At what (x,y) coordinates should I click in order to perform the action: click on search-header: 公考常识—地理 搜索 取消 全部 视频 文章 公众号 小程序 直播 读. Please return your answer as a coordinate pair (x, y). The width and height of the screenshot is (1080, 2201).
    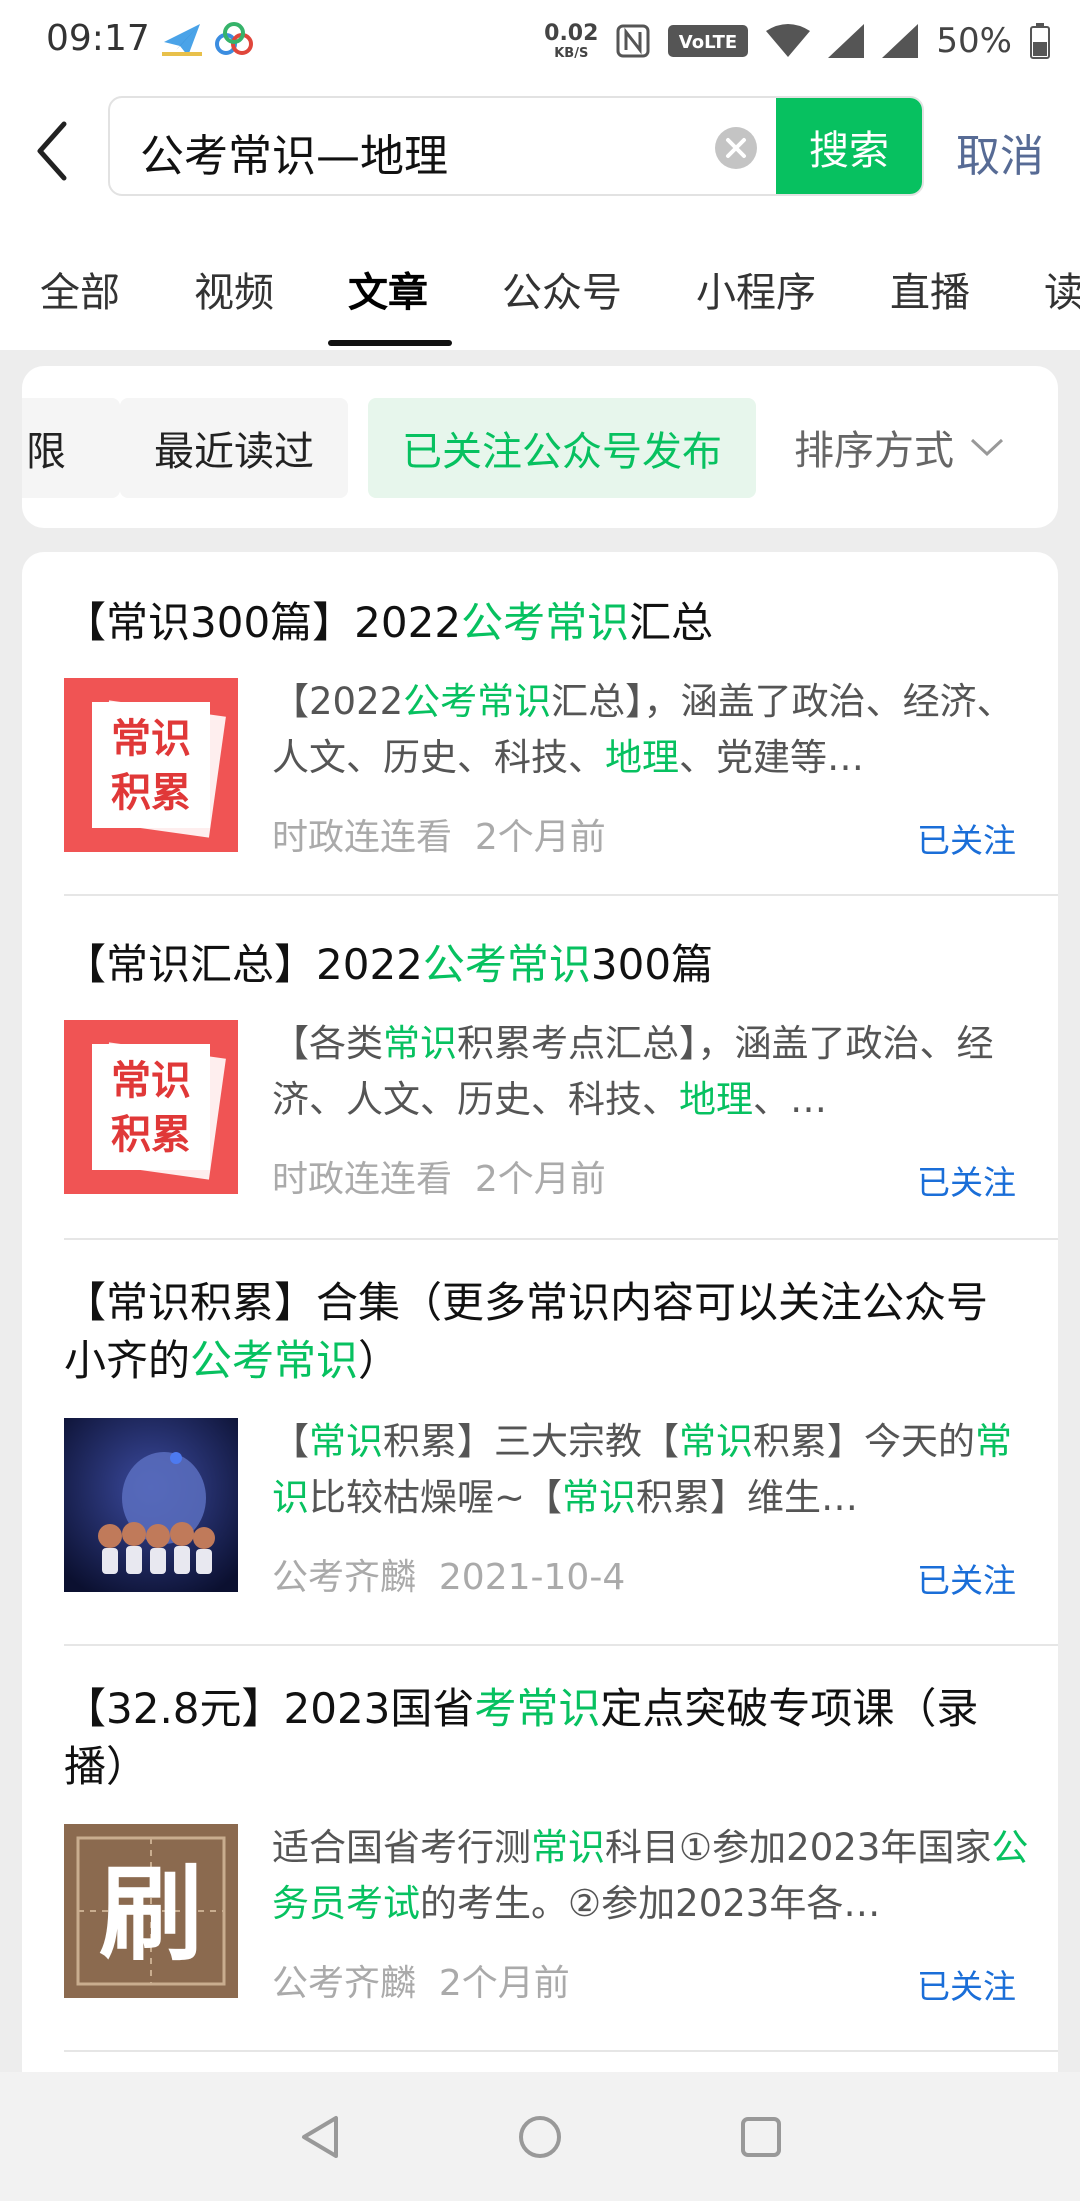
    Looking at the image, I should click on (540, 215).